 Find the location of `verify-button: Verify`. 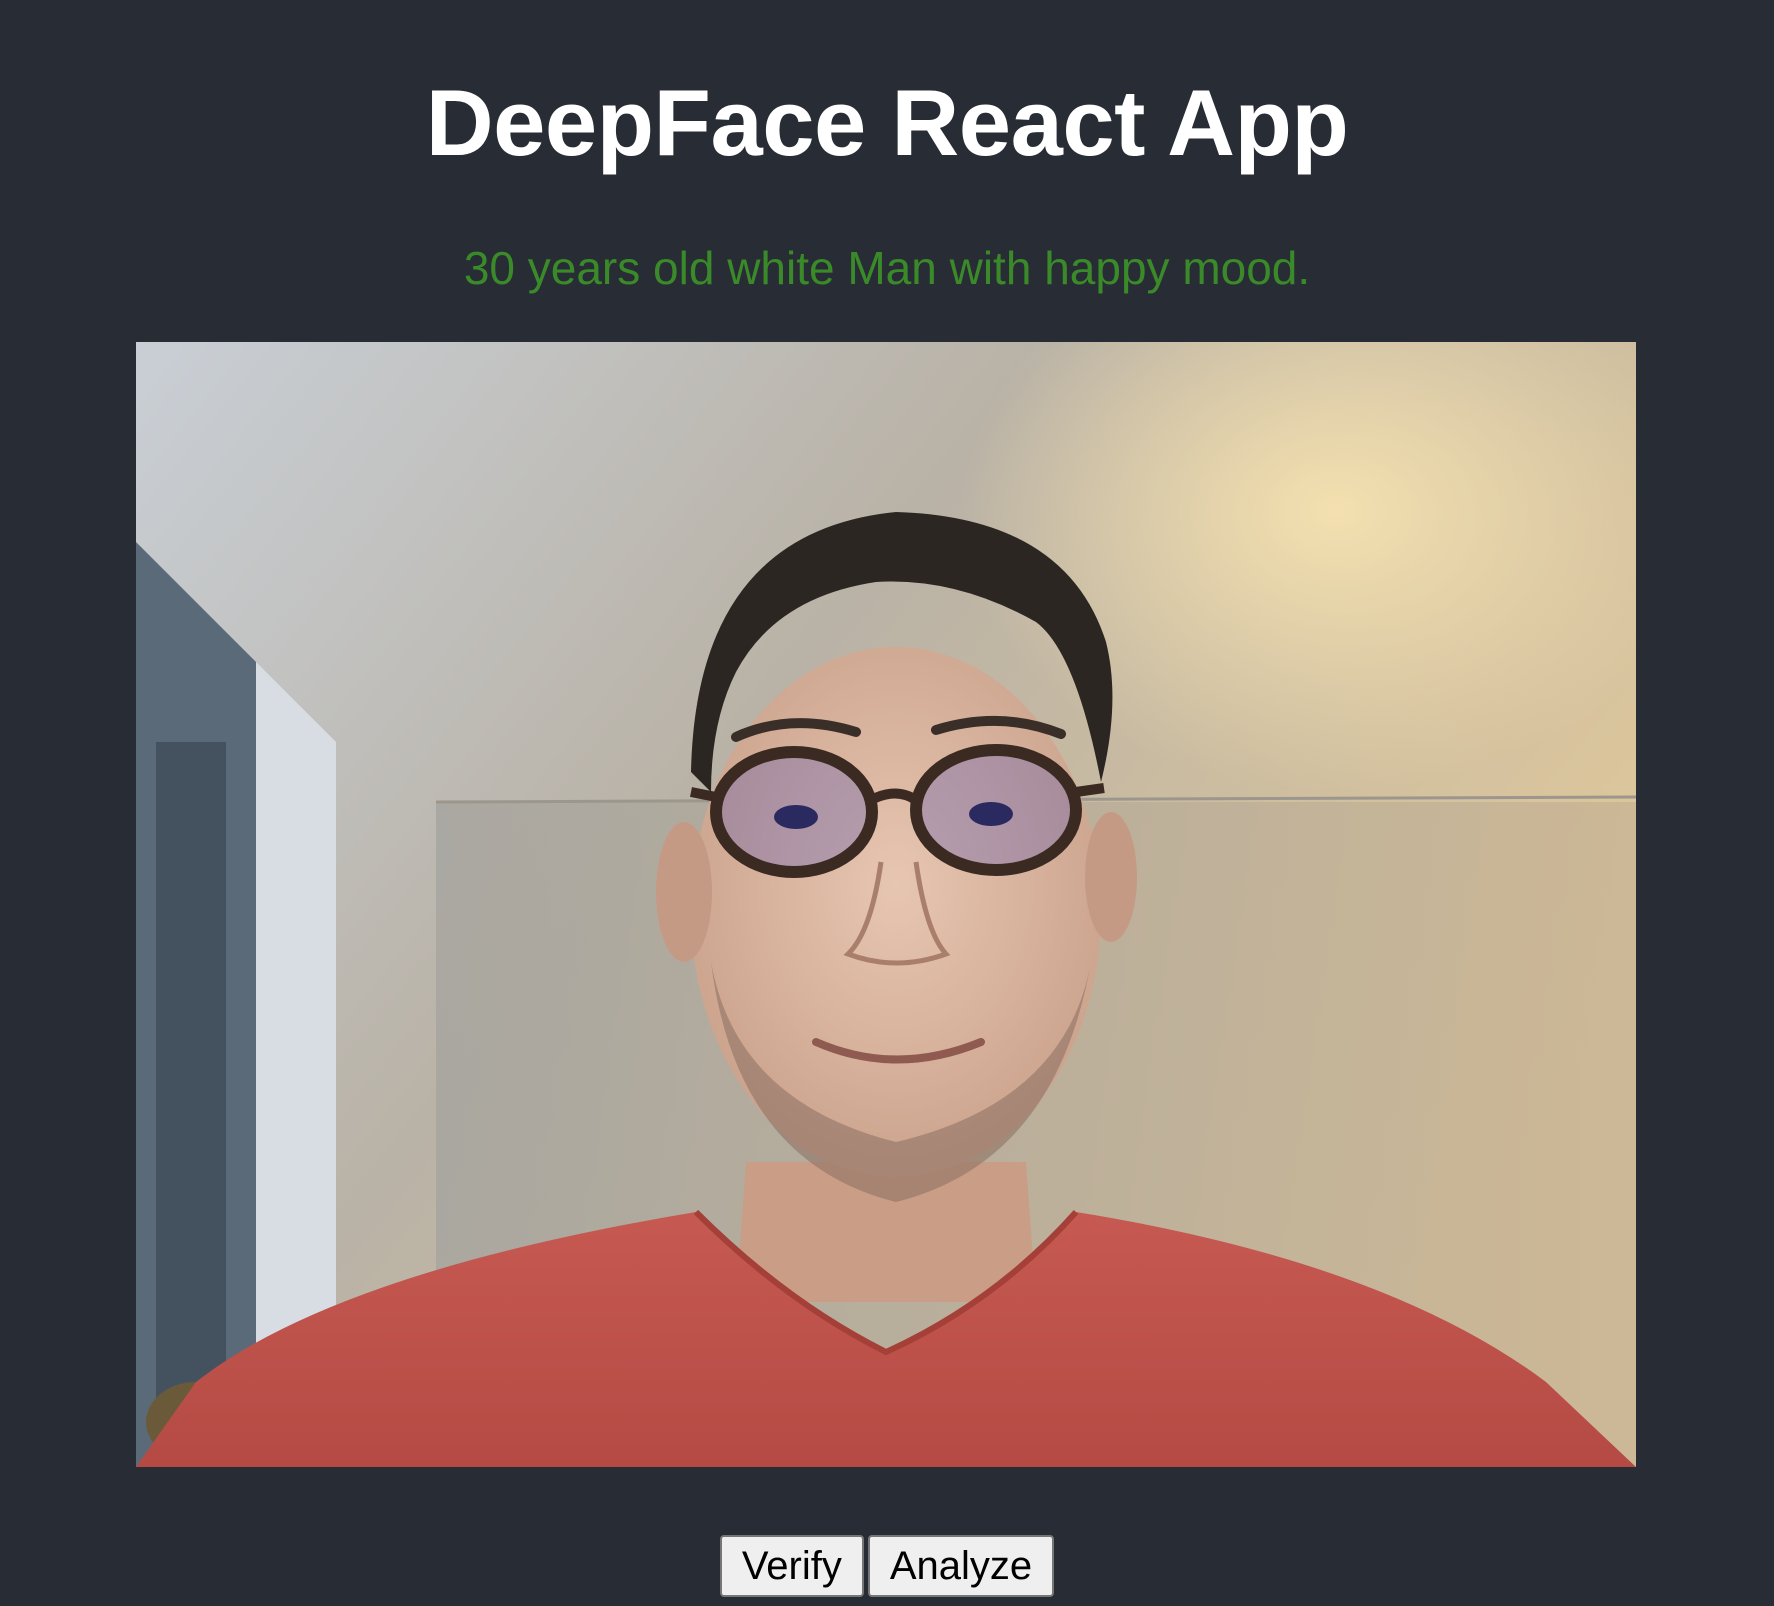

verify-button: Verify is located at coordinates (791, 1566).